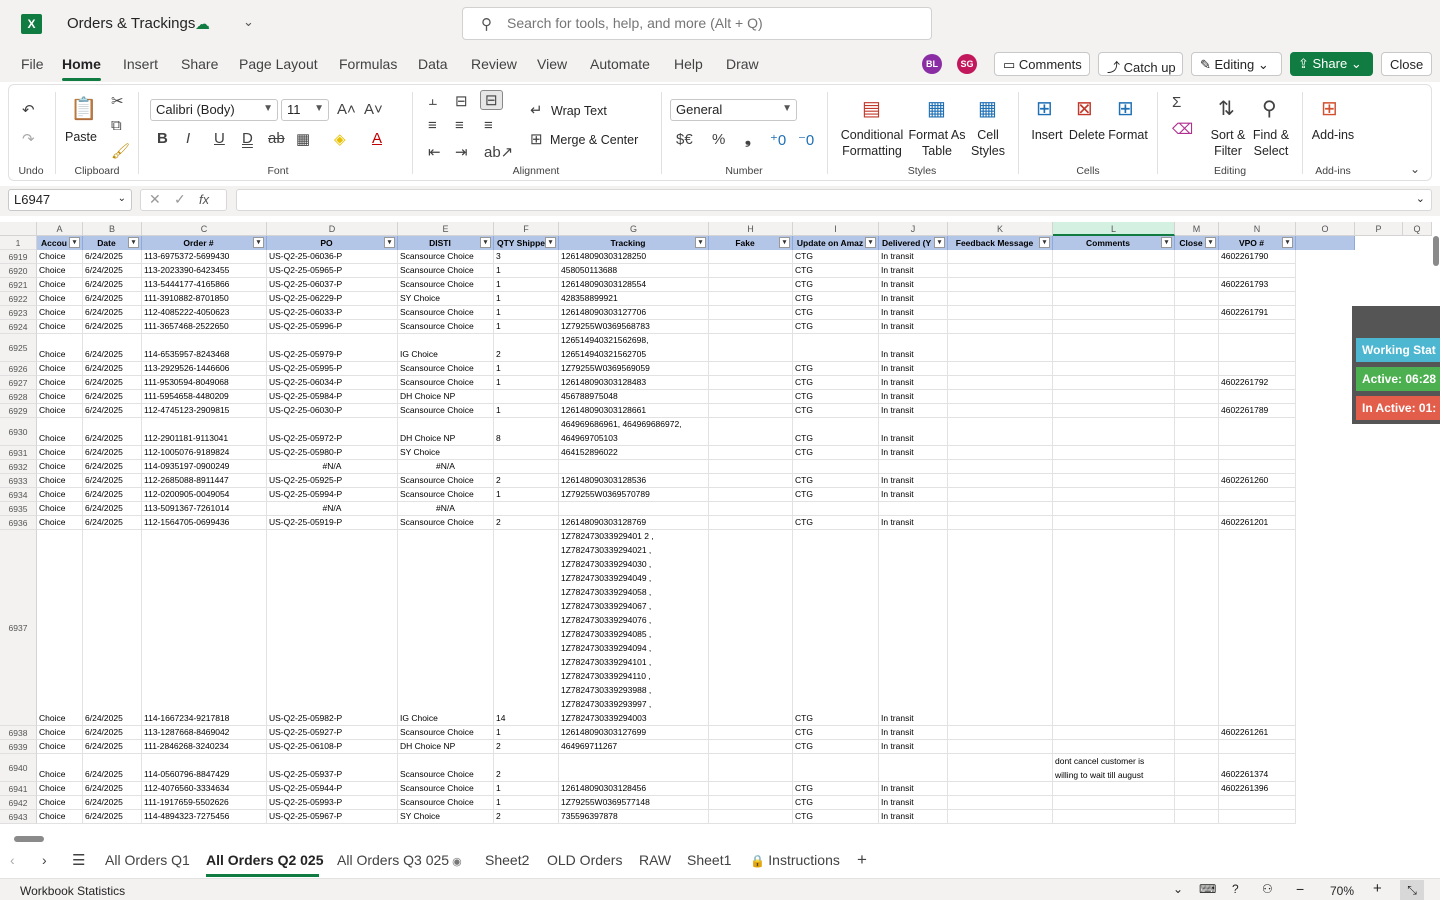  What do you see at coordinates (836, 243) in the screenshot?
I see `header-cell: Update on Amaz ▾` at bounding box center [836, 243].